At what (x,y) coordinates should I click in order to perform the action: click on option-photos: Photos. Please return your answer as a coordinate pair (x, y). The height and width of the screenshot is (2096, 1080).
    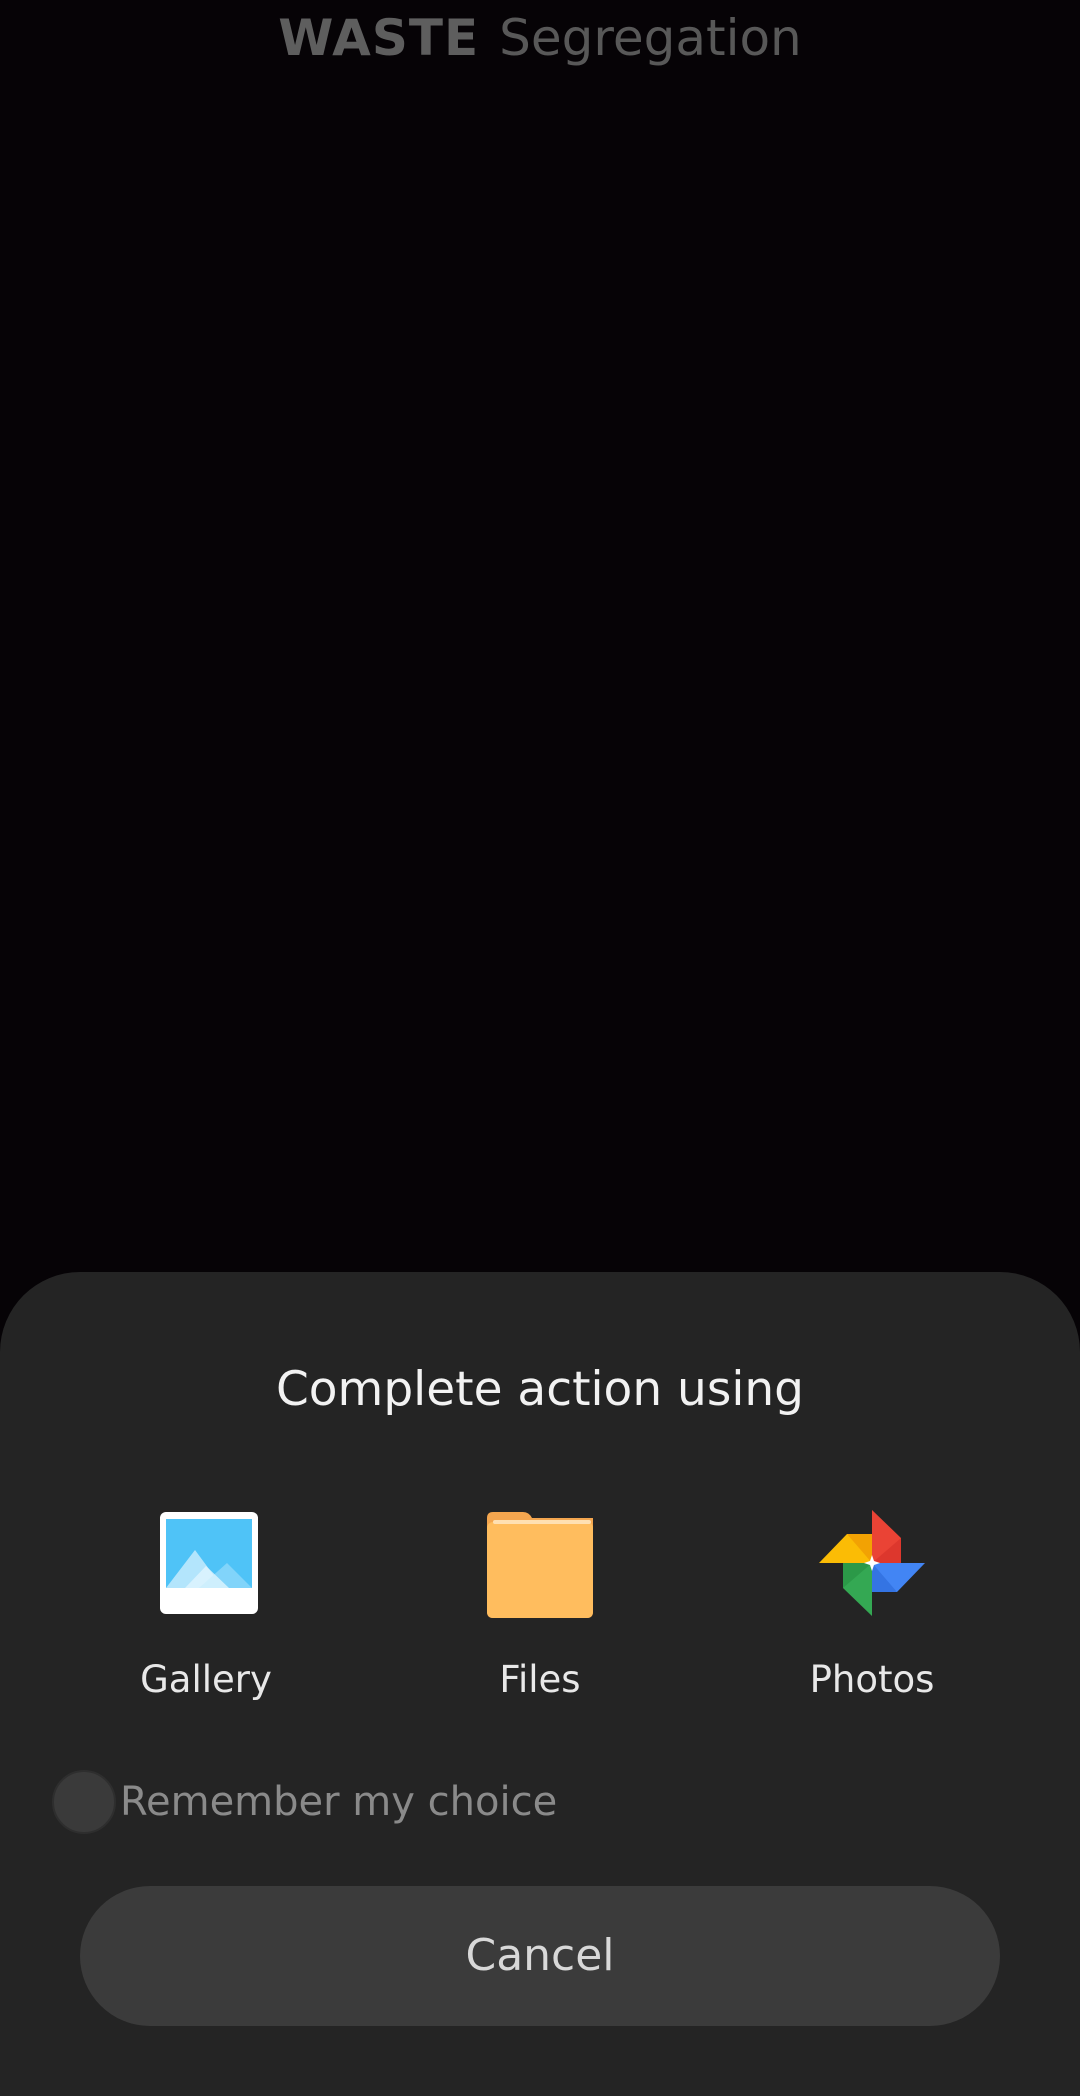
    Looking at the image, I should click on (872, 1618).